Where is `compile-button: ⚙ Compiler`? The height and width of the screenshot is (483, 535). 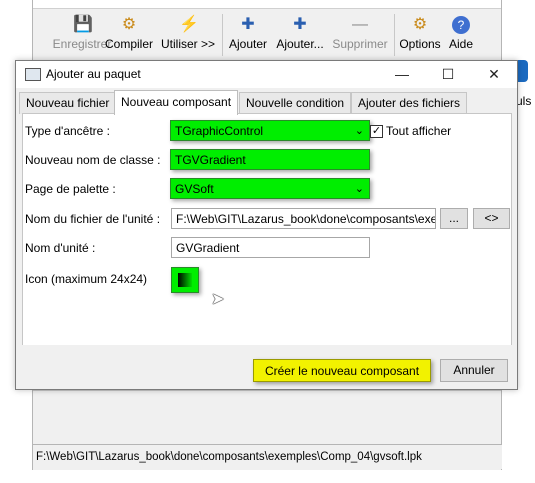 compile-button: ⚙ Compiler is located at coordinates (129, 33).